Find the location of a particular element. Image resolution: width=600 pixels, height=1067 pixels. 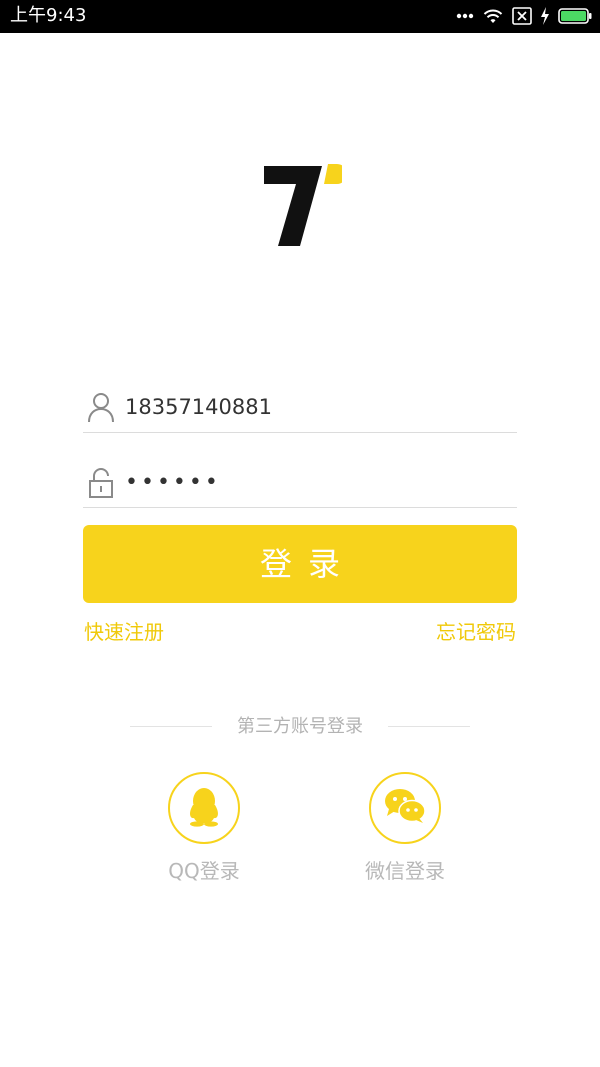

password-field is located at coordinates (300, 482).